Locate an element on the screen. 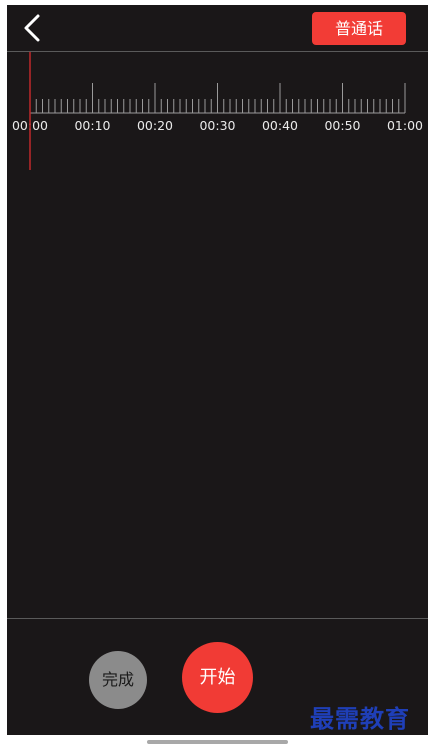 This screenshot has height=746, width=434. language-button: 普通话 is located at coordinates (359, 28).